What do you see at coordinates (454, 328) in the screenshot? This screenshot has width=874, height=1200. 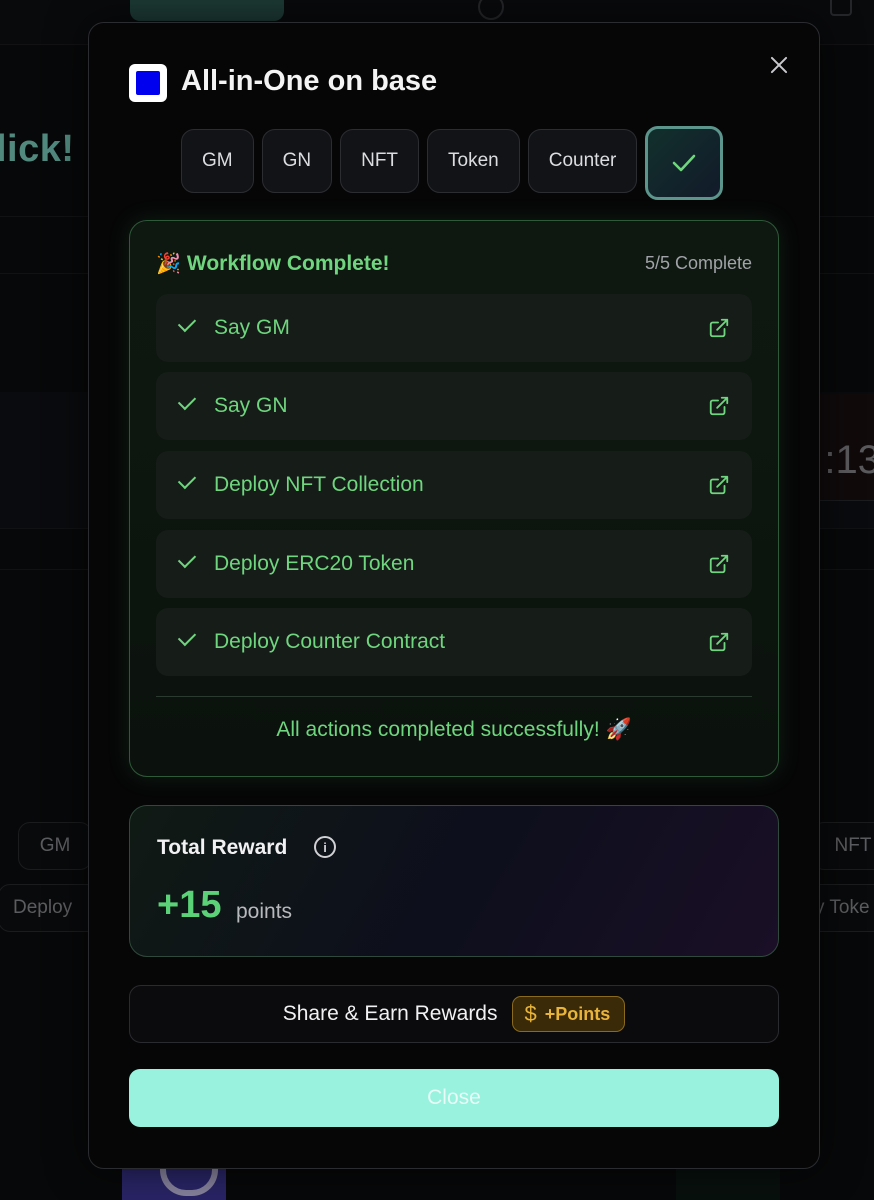 I see `workflow-item-say-gm: Say GM` at bounding box center [454, 328].